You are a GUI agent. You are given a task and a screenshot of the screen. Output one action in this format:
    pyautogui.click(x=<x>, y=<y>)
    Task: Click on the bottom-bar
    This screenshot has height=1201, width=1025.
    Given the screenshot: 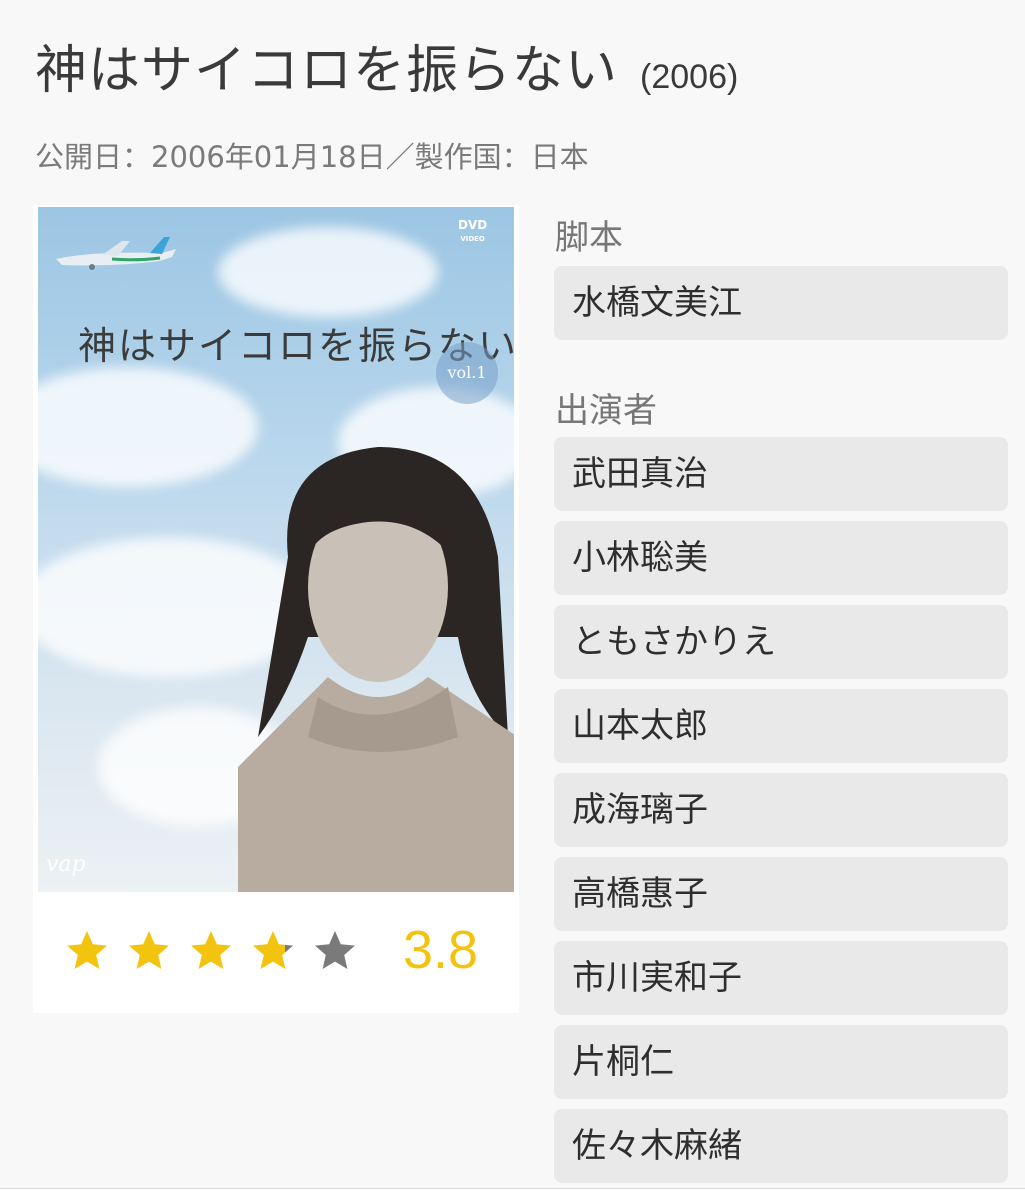 What is the action you would take?
    pyautogui.click(x=512, y=1194)
    